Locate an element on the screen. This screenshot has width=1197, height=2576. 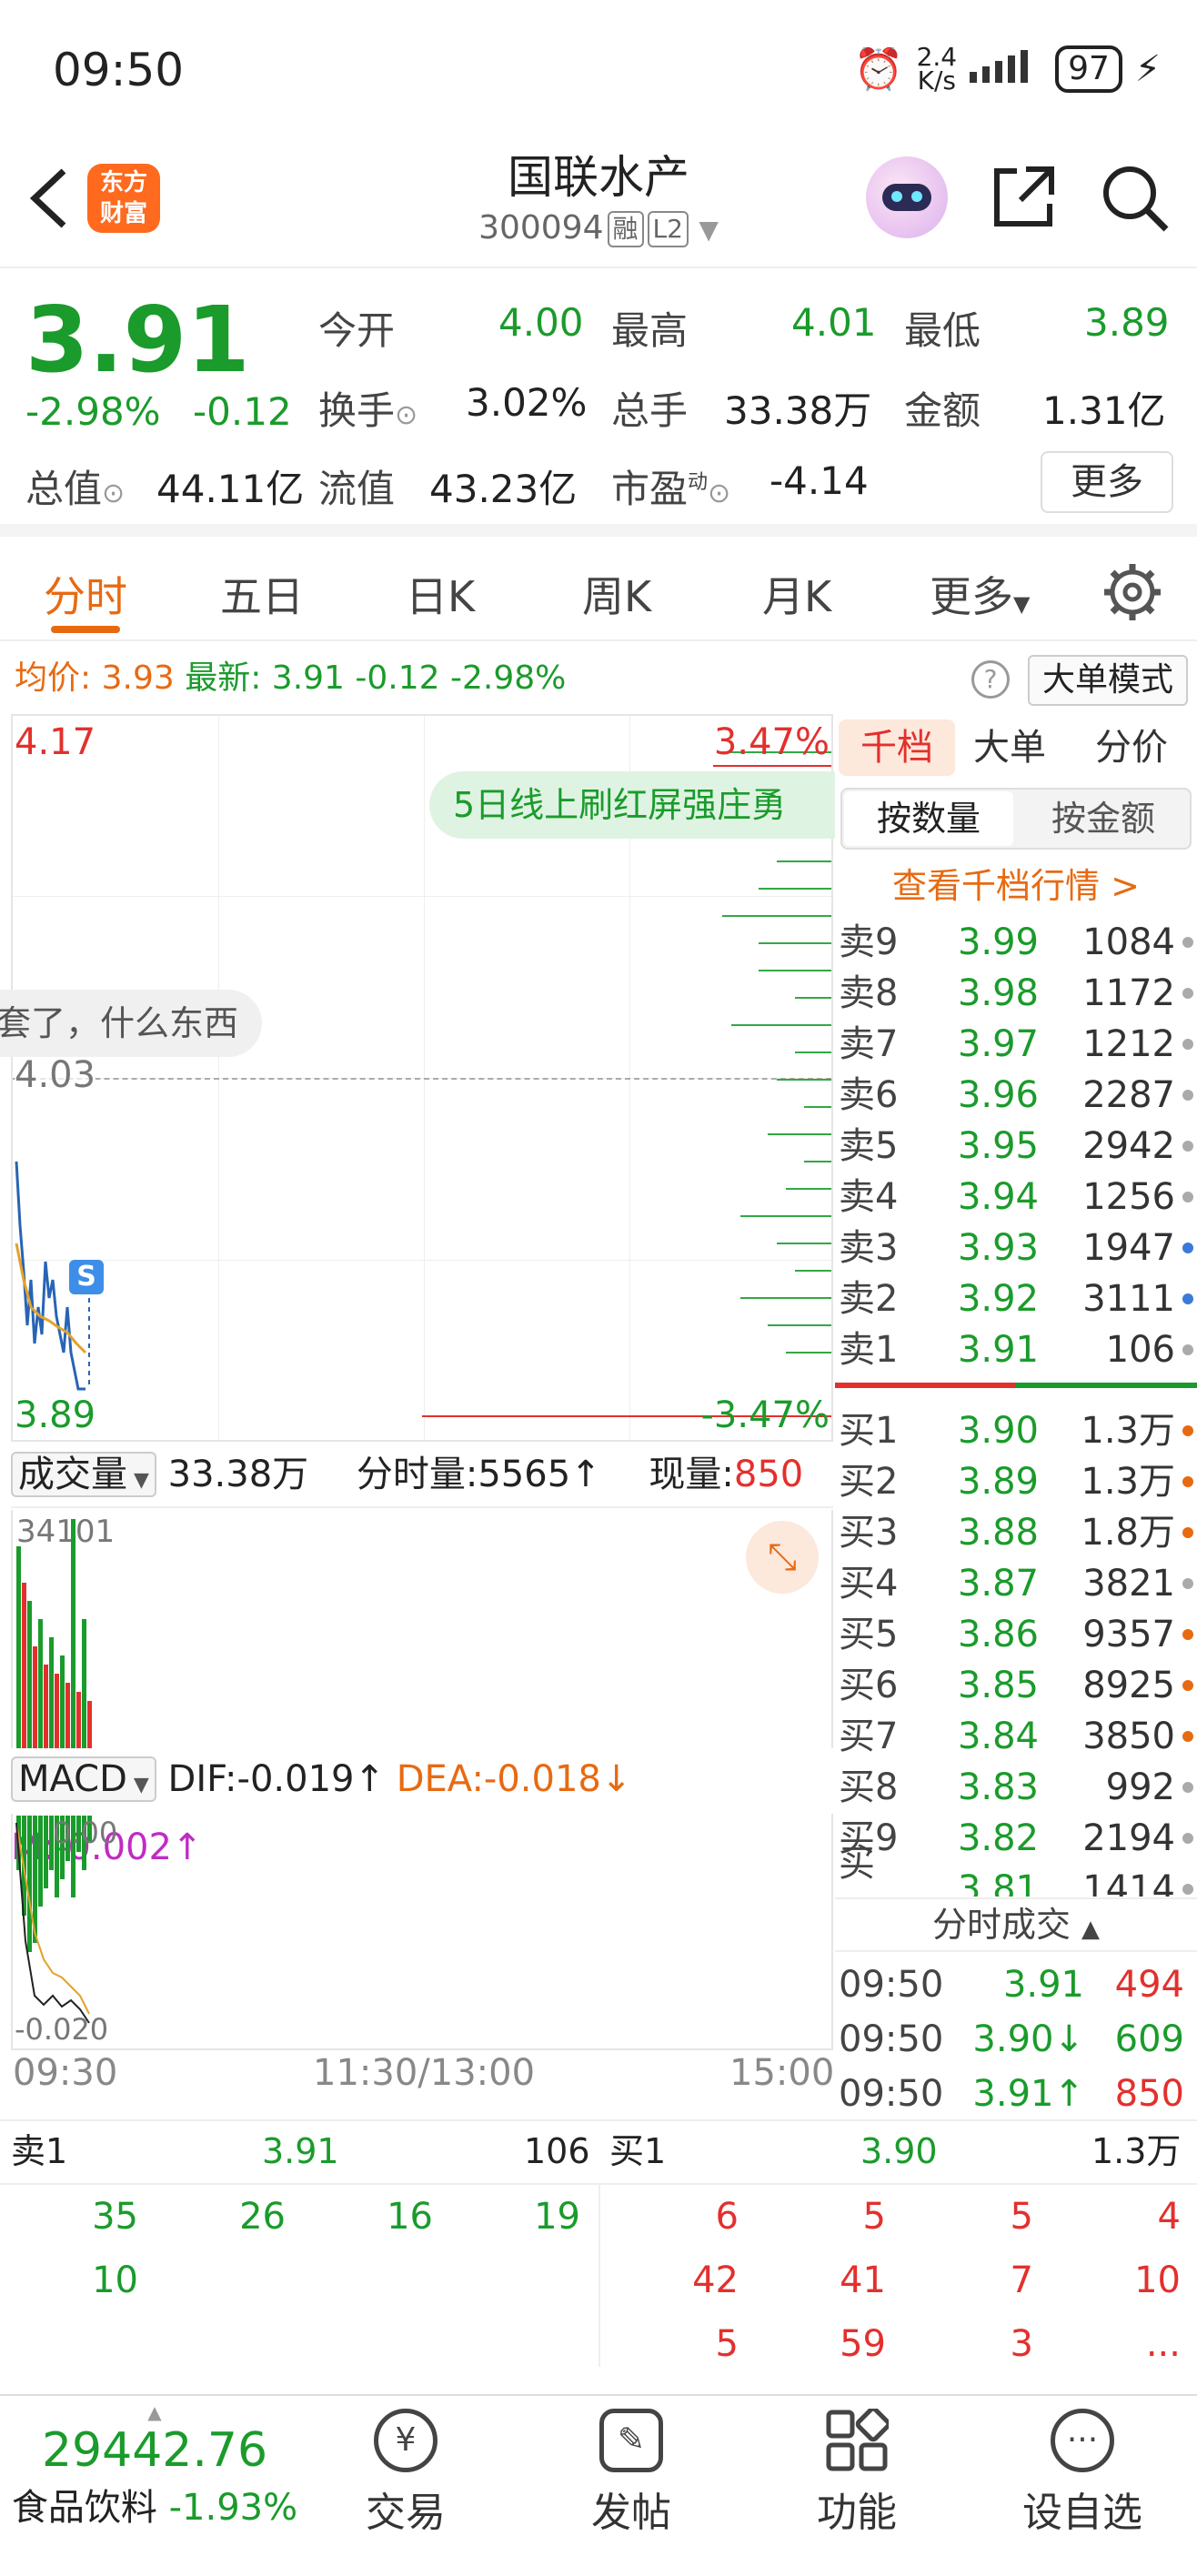
tab-daily-k: 日K is located at coordinates (440, 594).